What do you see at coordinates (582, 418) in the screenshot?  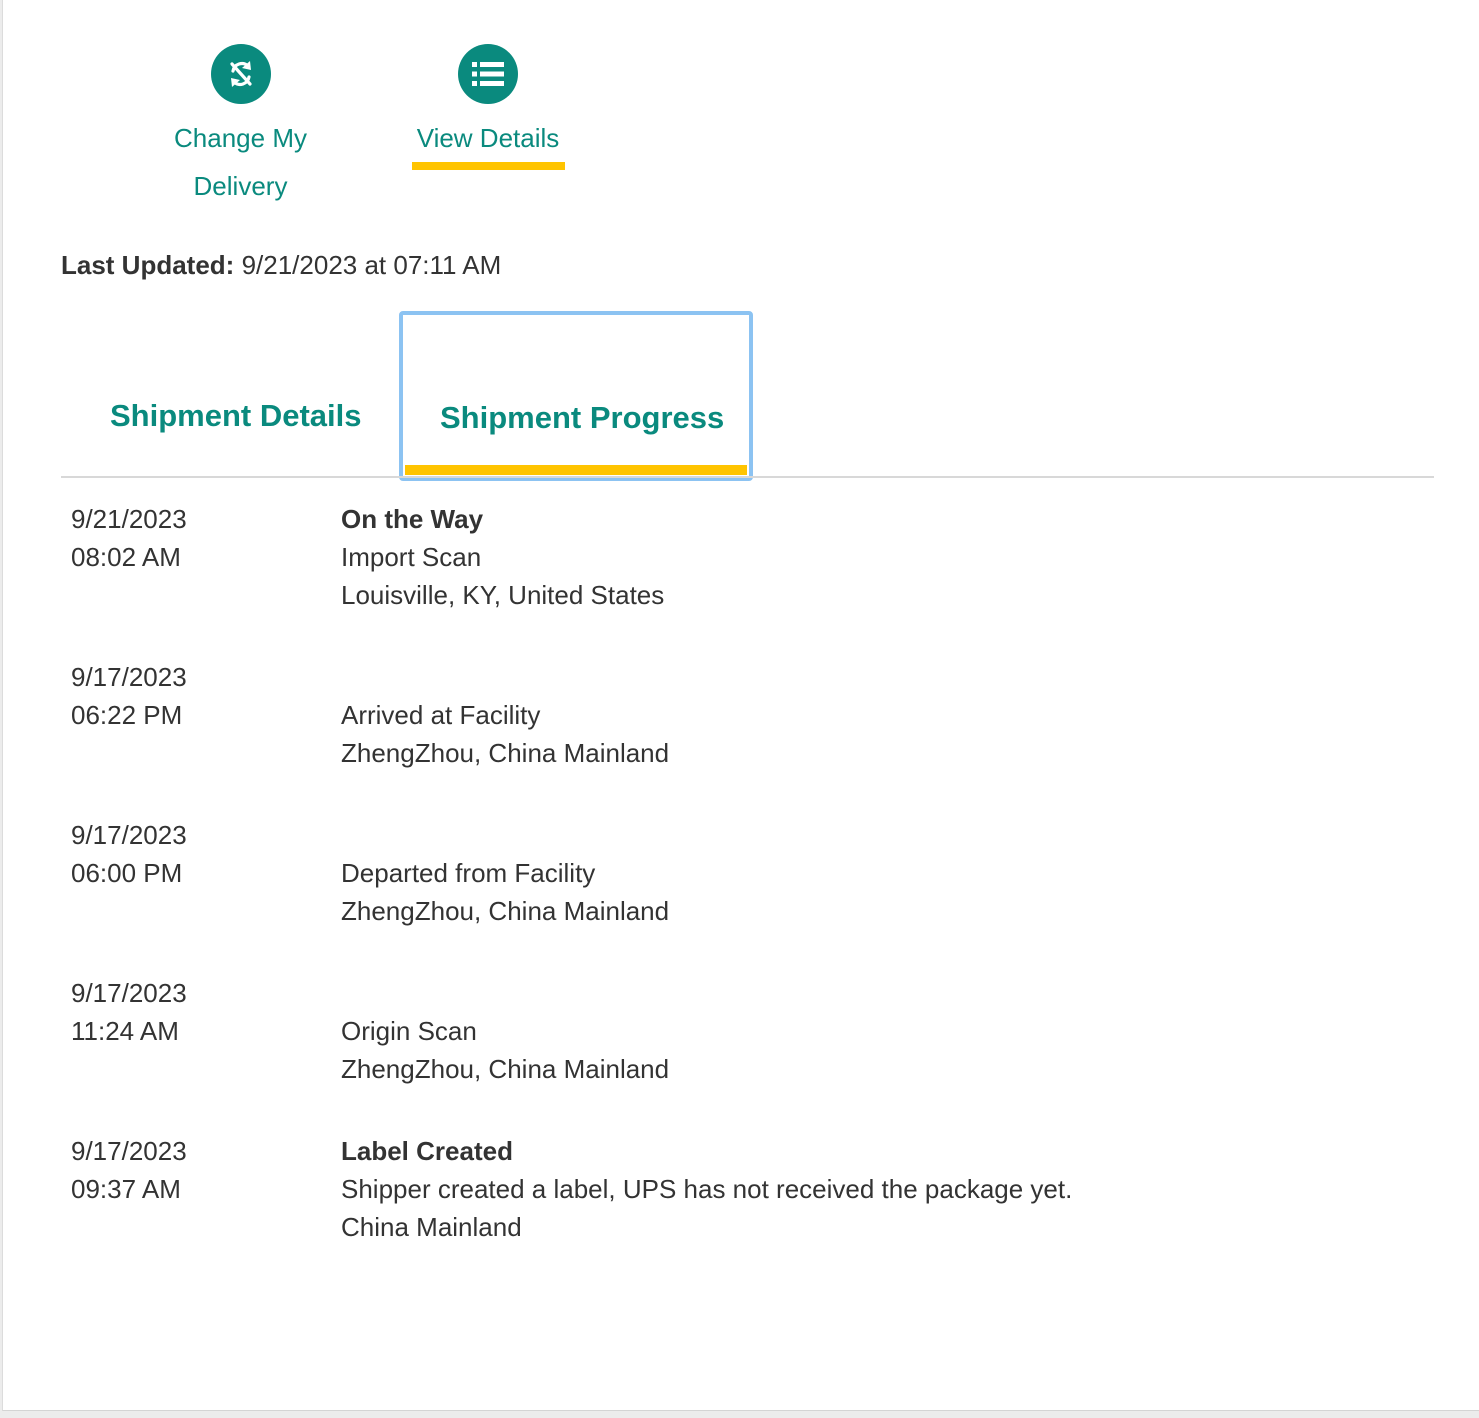 I see `tab-shipment-progress: Shipment Progress` at bounding box center [582, 418].